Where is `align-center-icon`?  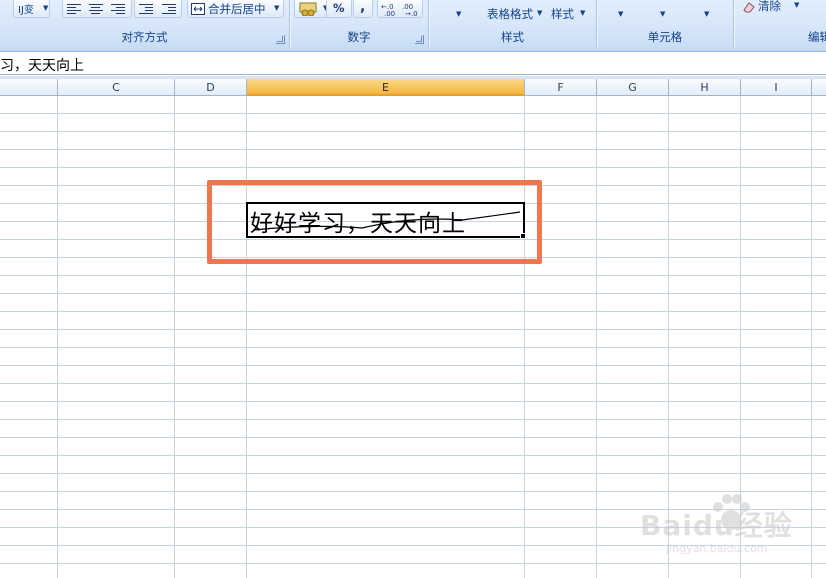
align-center-icon is located at coordinates (96, 8).